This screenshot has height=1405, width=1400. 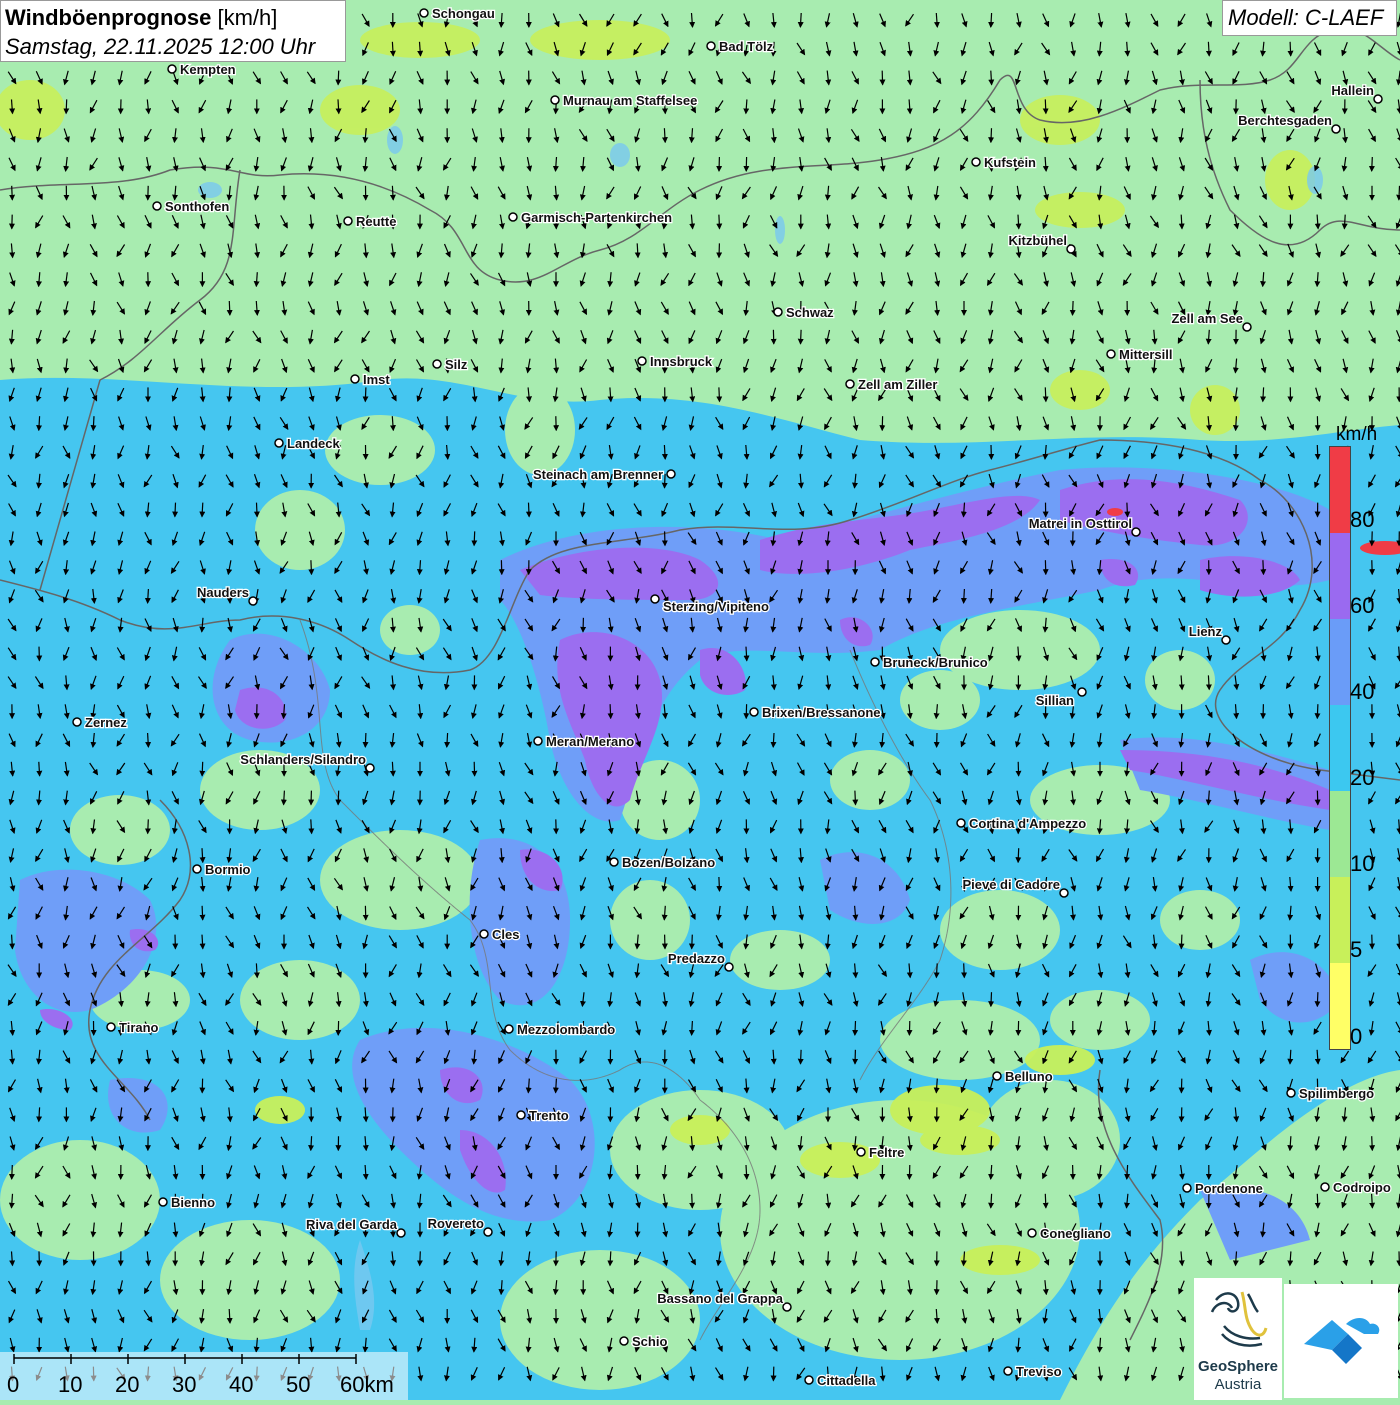 What do you see at coordinates (1029, 1076) in the screenshot?
I see `city-label: Belluno` at bounding box center [1029, 1076].